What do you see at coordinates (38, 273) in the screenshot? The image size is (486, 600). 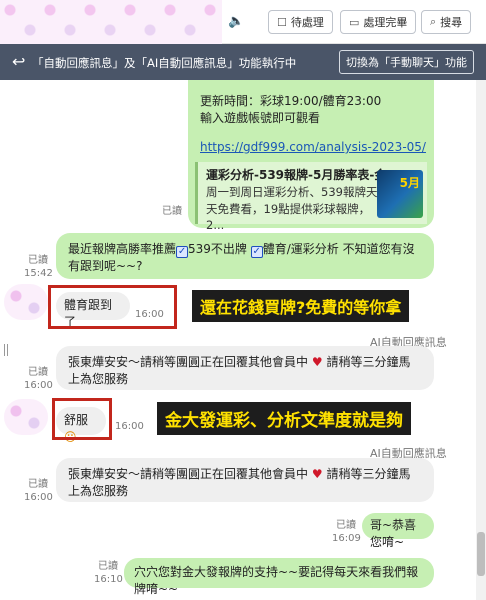 I see `message-time: 15:42` at bounding box center [38, 273].